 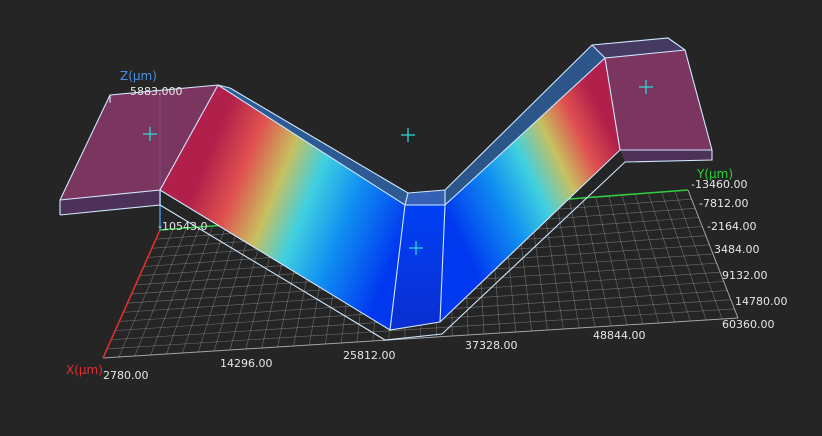 I want to click on y-tick-label: -13460.00, so click(x=719, y=184).